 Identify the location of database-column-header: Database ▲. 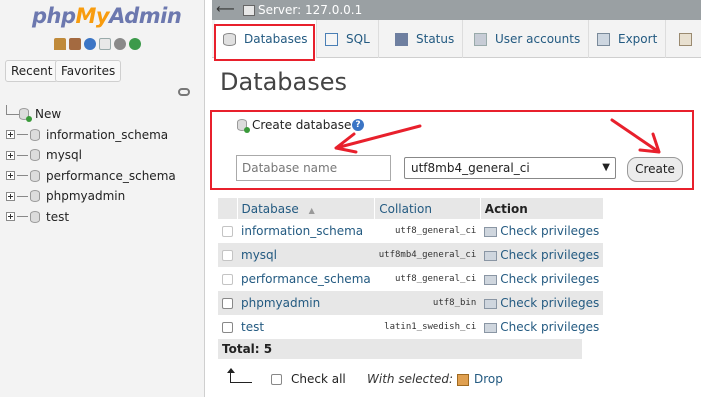
(306, 208).